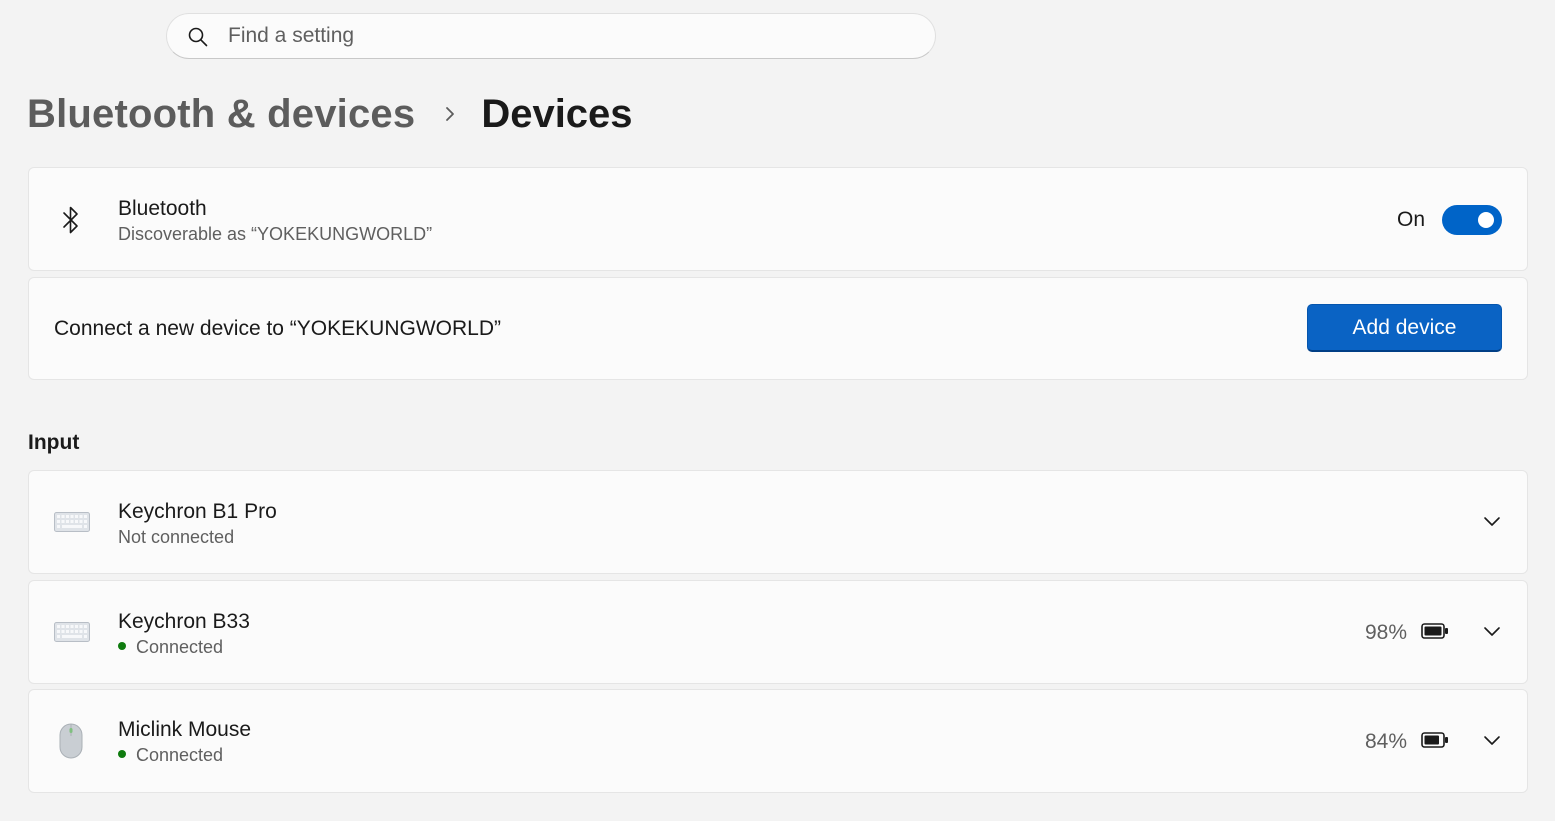 This screenshot has height=821, width=1555. Describe the element at coordinates (162, 208) in the screenshot. I see `bluetooth-title: Bluetooth` at that location.